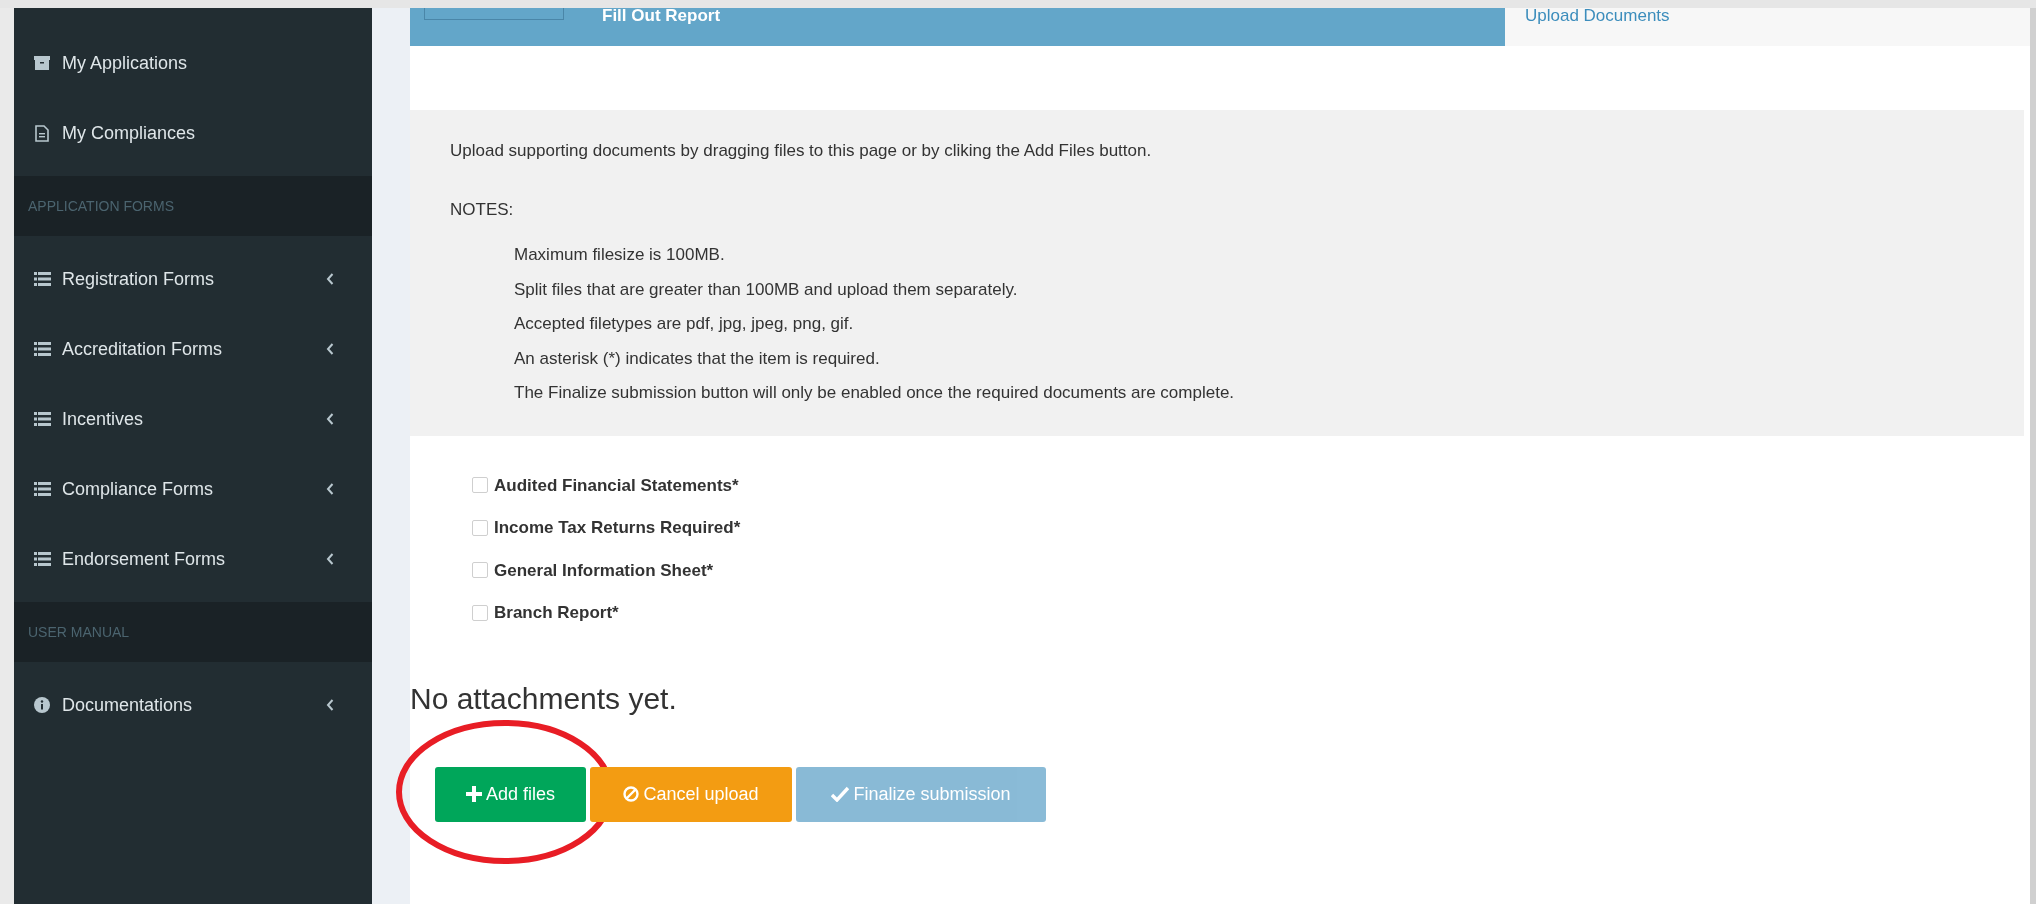  I want to click on instructions-text: Upload supporting documents by dragging files to this page or by cliking the Add Files button., so click(801, 151).